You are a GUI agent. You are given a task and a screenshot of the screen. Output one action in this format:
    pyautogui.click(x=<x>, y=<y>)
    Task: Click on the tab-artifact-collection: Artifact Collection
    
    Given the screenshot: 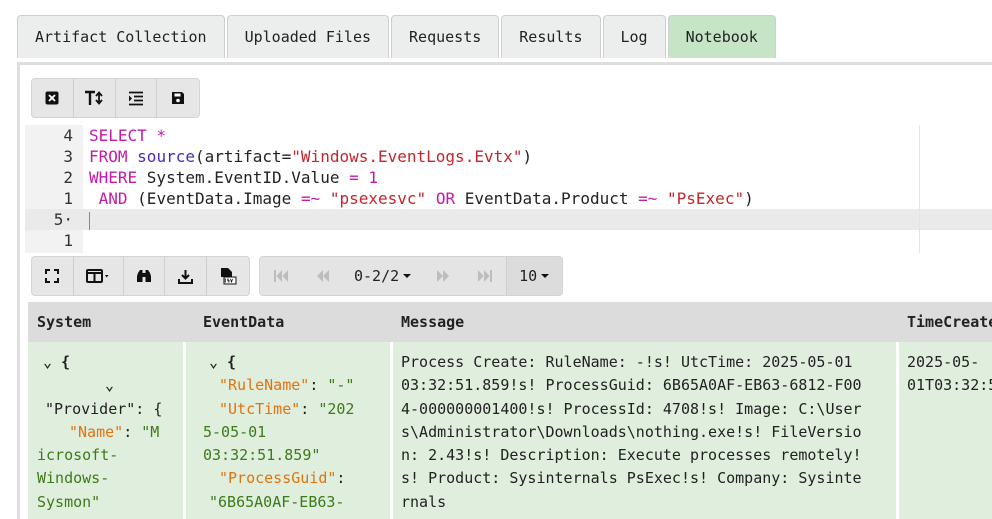 What is the action you would take?
    pyautogui.click(x=121, y=36)
    